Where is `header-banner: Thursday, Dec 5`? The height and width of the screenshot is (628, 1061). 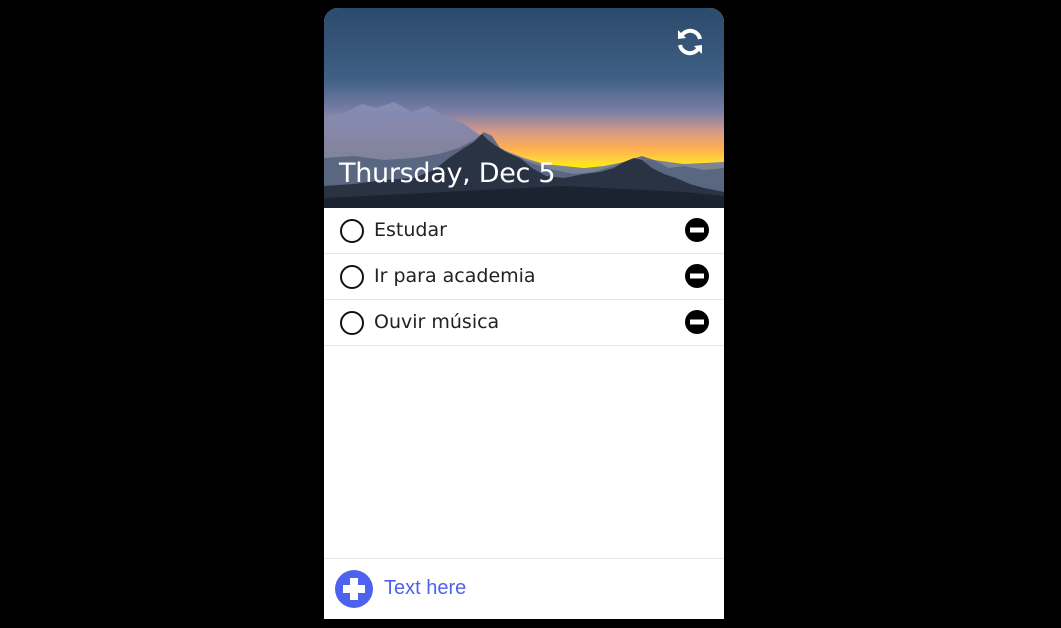
header-banner: Thursday, Dec 5 is located at coordinates (524, 108).